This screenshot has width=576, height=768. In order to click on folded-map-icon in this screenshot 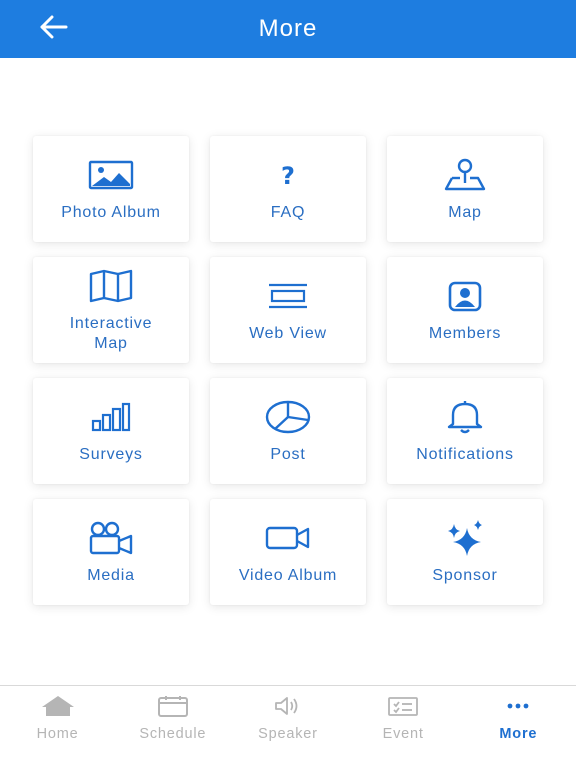, I will do `click(111, 286)`.